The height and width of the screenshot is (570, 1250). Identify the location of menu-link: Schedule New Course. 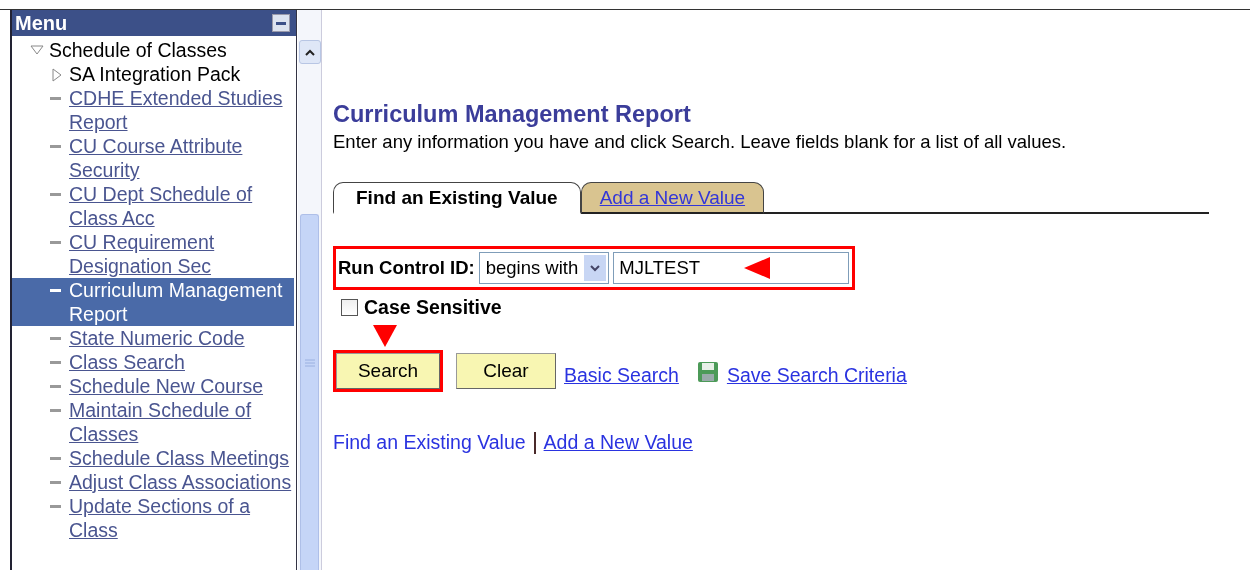
(166, 386).